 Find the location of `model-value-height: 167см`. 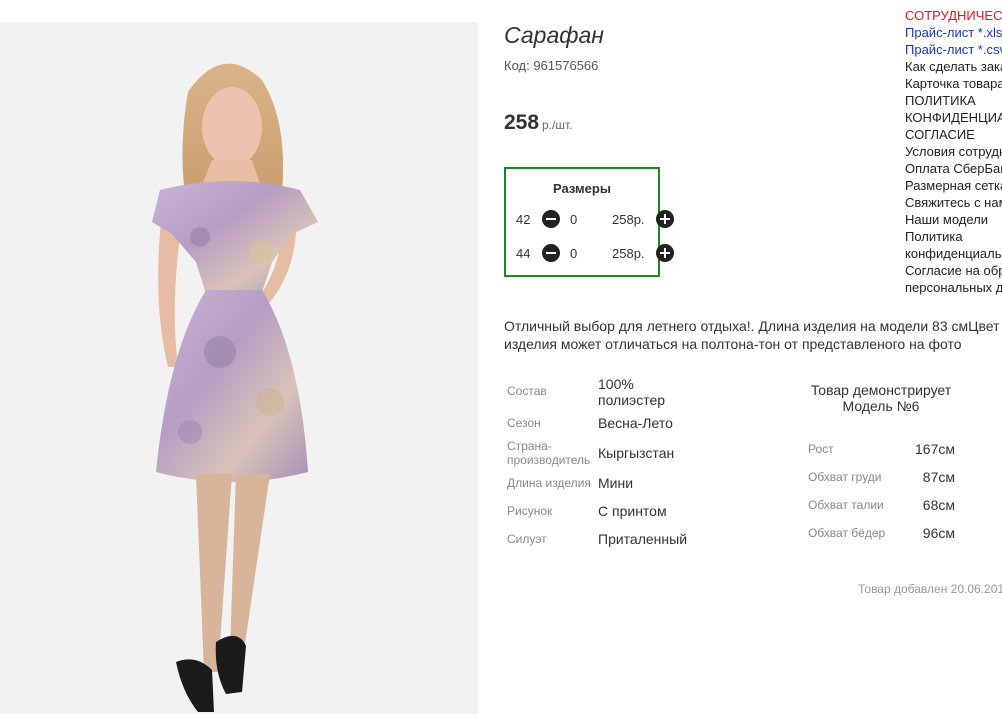

model-value-height: 167см is located at coordinates (935, 449).